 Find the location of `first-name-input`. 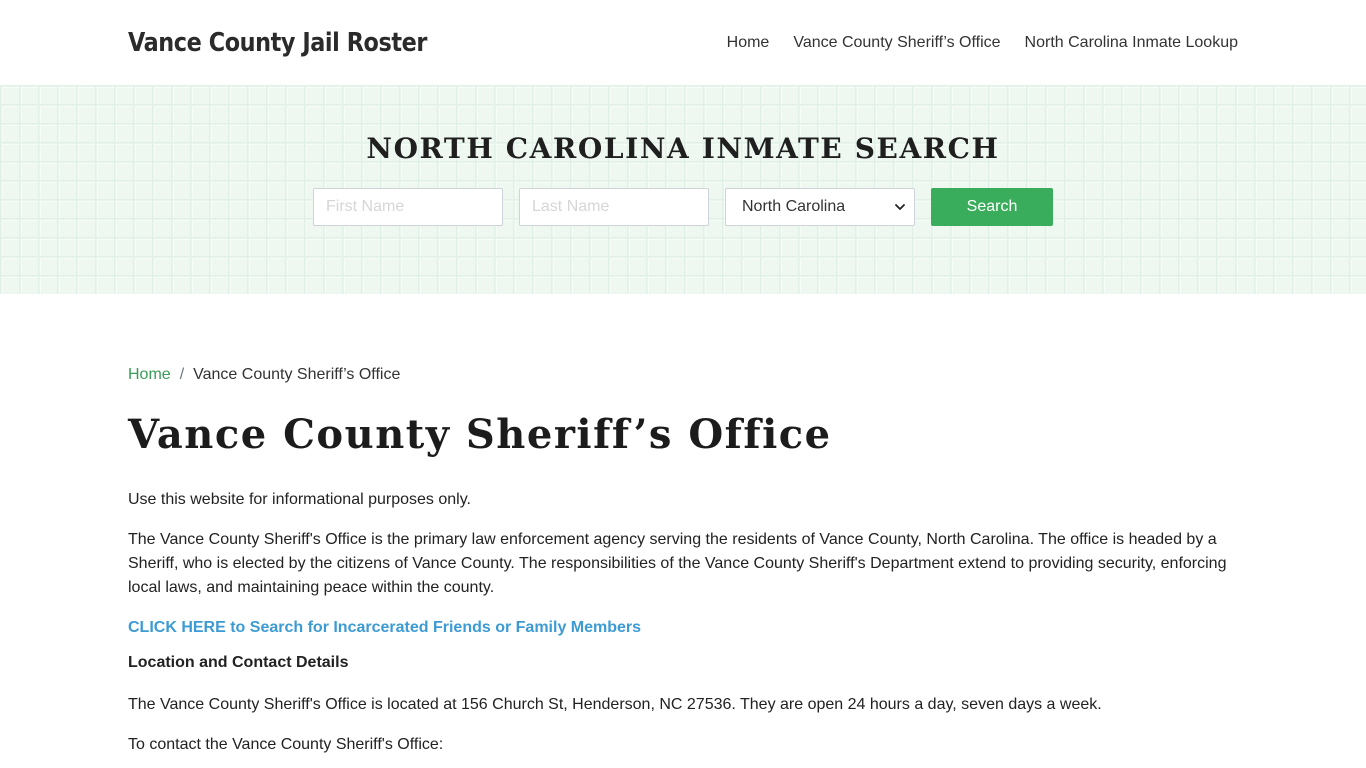

first-name-input is located at coordinates (408, 207).